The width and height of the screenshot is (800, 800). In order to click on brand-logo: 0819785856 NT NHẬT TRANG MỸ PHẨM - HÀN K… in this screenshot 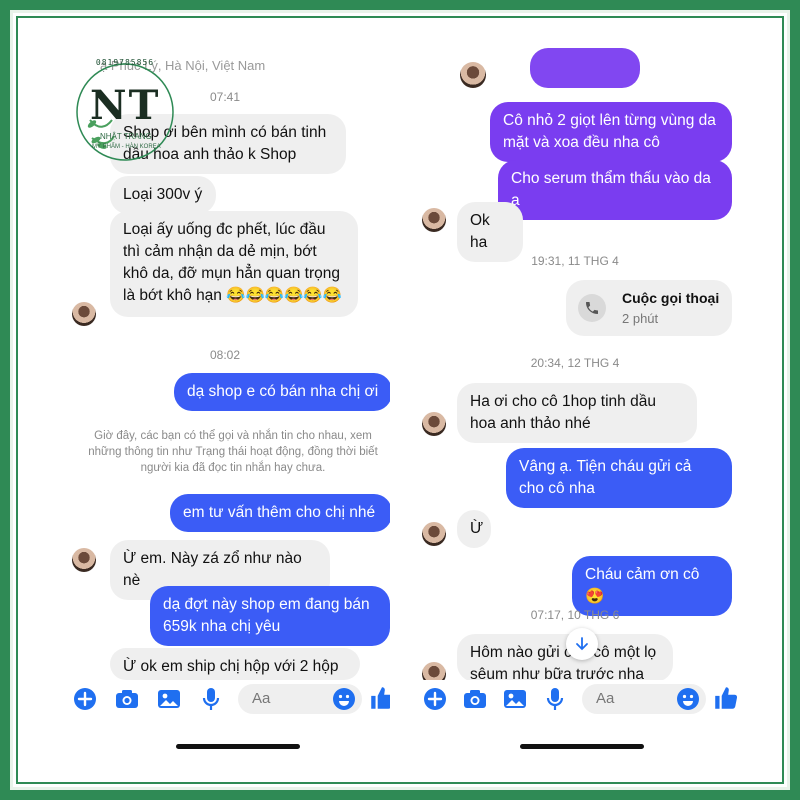, I will do `click(125, 118)`.